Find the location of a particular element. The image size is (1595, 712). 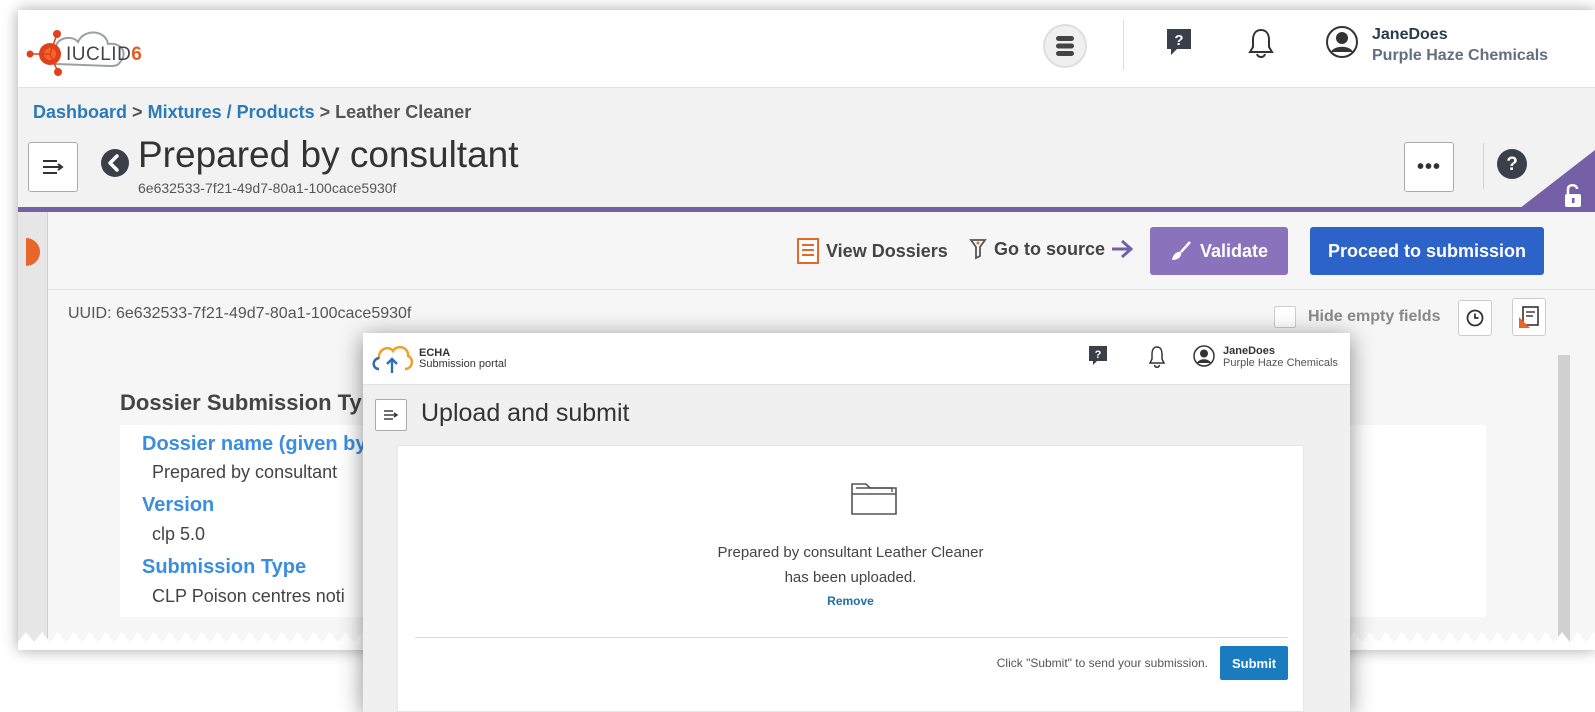

lock-icon is located at coordinates (1555, 181).